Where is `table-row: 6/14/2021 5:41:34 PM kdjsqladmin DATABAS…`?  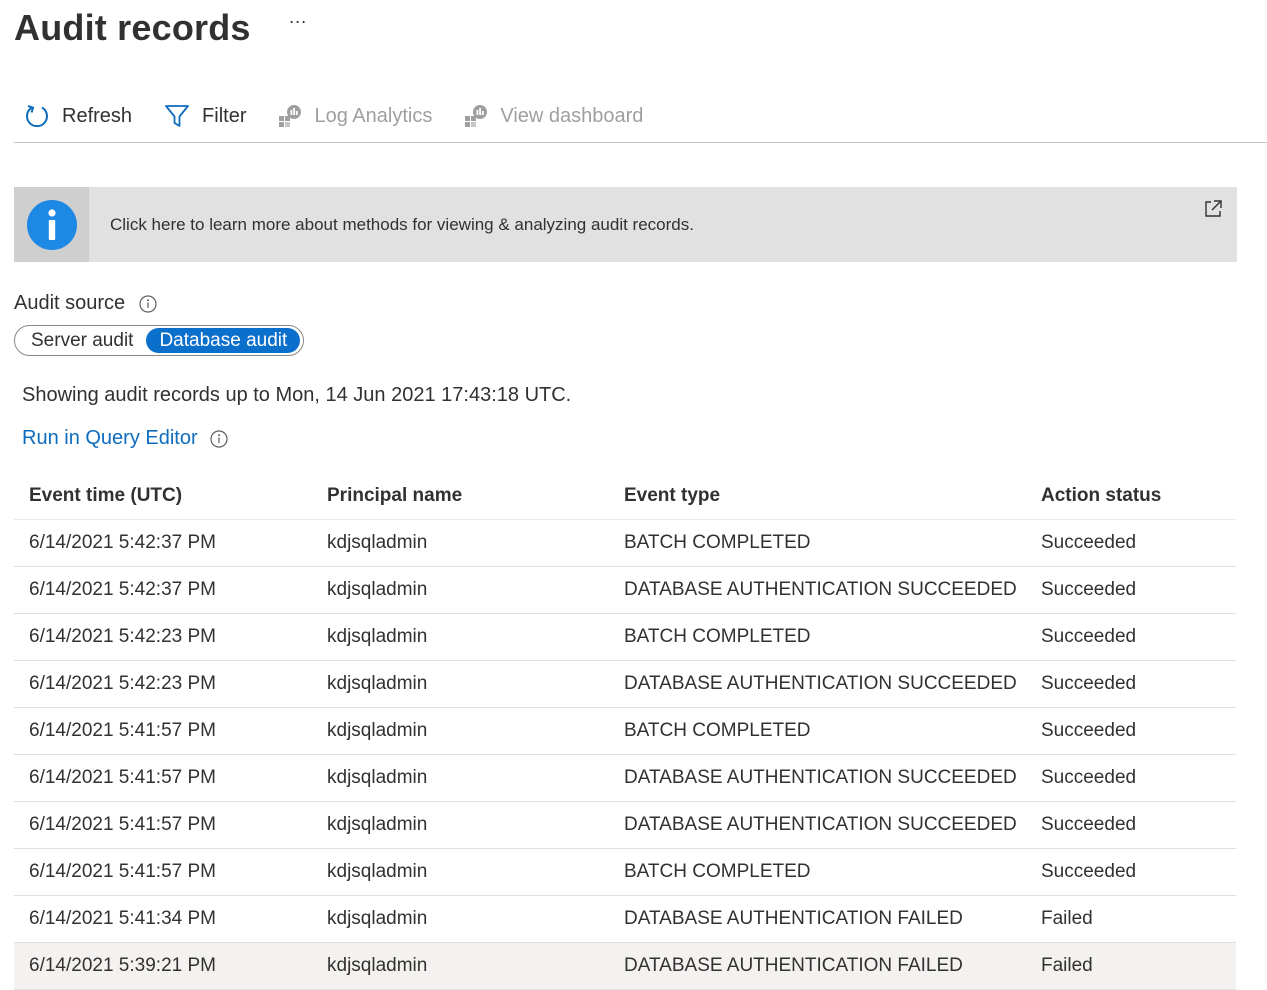 table-row: 6/14/2021 5:41:34 PM kdjsqladmin DATABAS… is located at coordinates (625, 919).